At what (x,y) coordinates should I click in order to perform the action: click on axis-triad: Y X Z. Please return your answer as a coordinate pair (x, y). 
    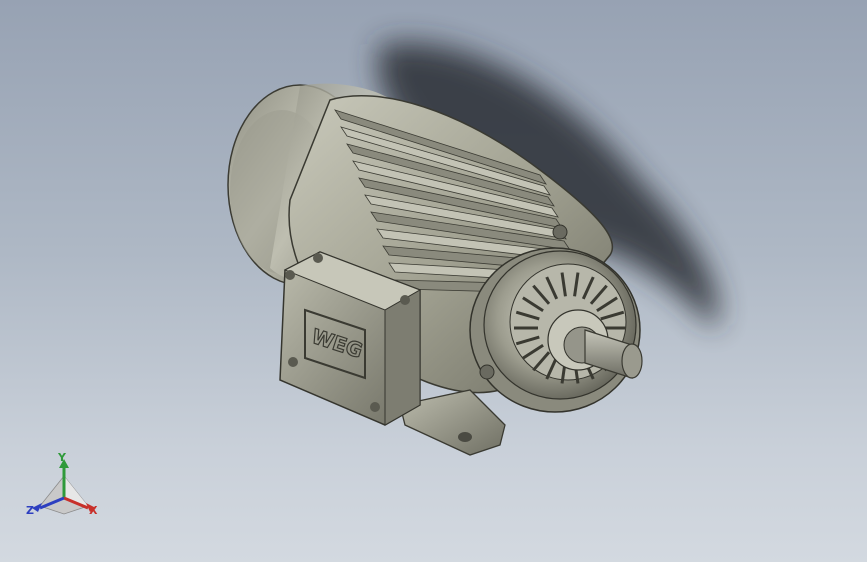
    Looking at the image, I should click on (66, 486).